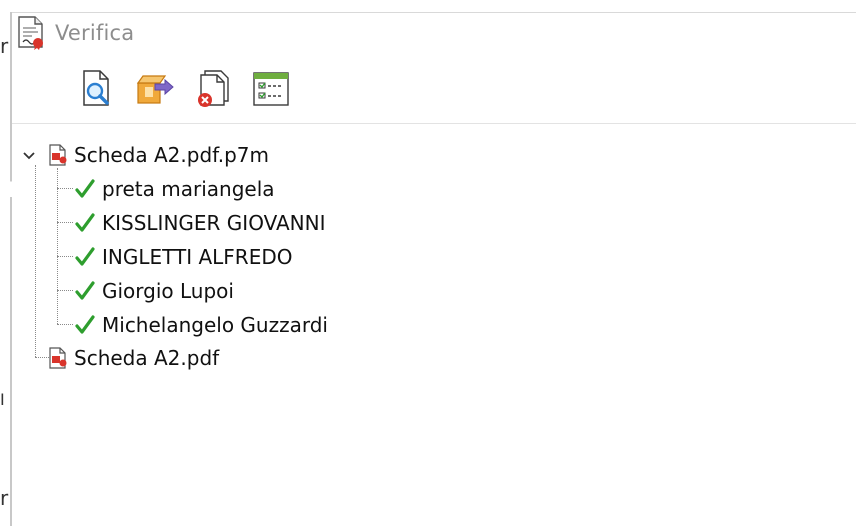 This screenshot has height=526, width=856. Describe the element at coordinates (171, 155) in the screenshot. I see `tree-node-label: Scheda A2.pdf.p7m` at that location.